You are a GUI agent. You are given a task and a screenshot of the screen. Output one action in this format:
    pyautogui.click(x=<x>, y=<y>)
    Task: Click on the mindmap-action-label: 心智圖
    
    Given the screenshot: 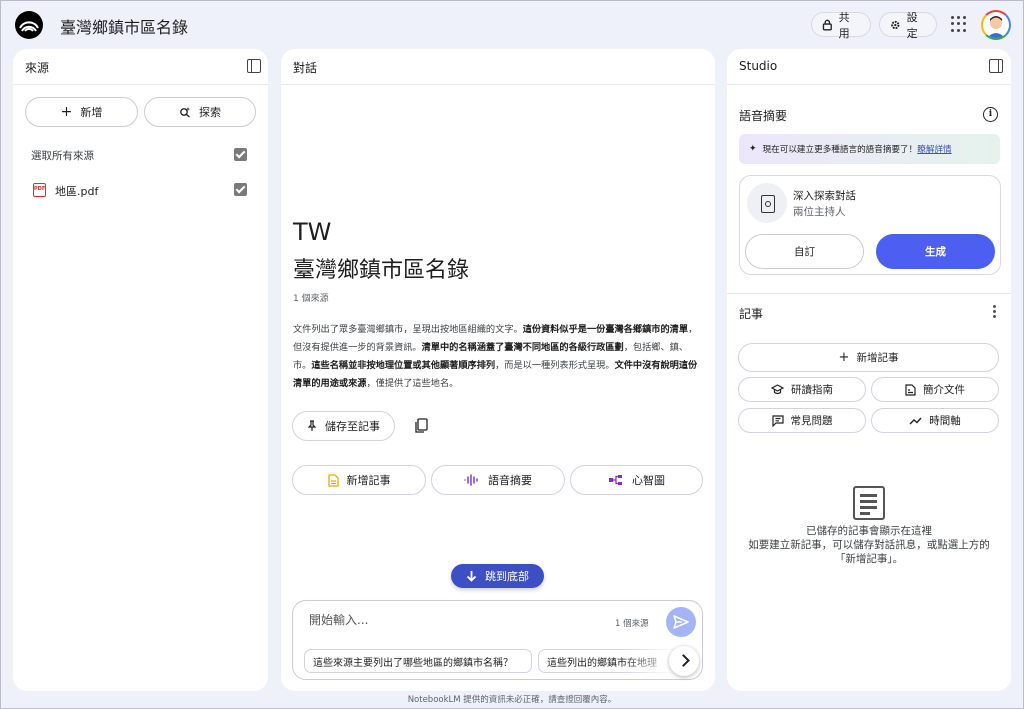 What is the action you would take?
    pyautogui.click(x=648, y=480)
    